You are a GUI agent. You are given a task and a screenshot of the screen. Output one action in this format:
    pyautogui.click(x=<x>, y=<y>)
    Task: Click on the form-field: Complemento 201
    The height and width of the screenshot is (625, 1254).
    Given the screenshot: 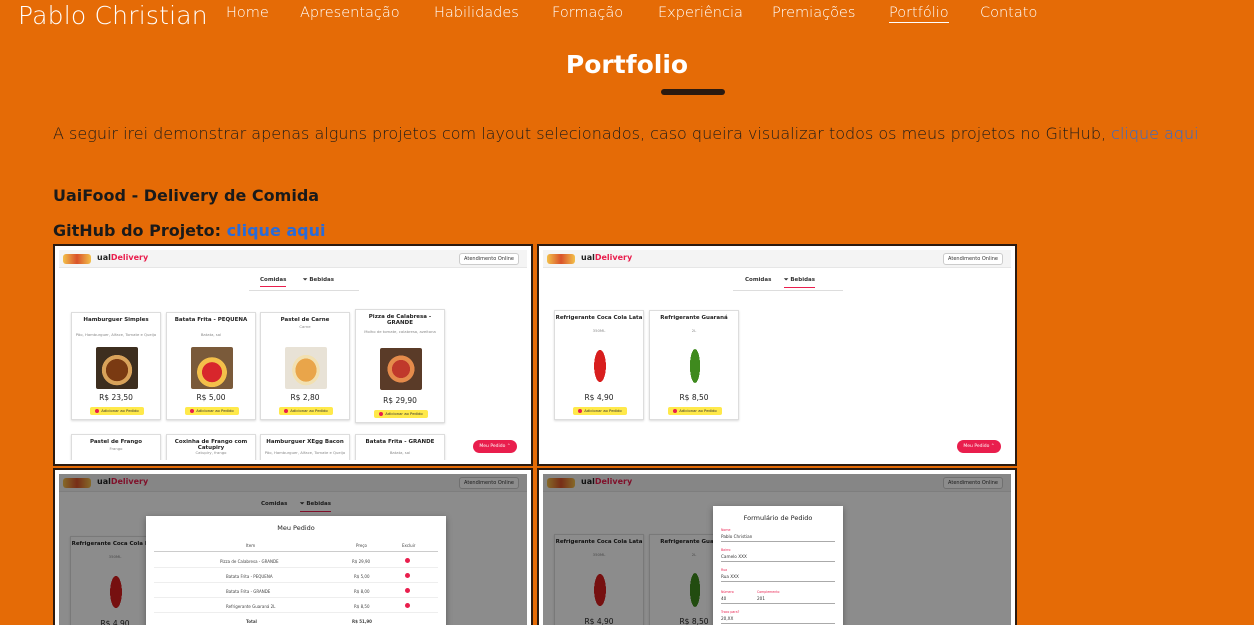 What is the action you would take?
    pyautogui.click(x=796, y=597)
    